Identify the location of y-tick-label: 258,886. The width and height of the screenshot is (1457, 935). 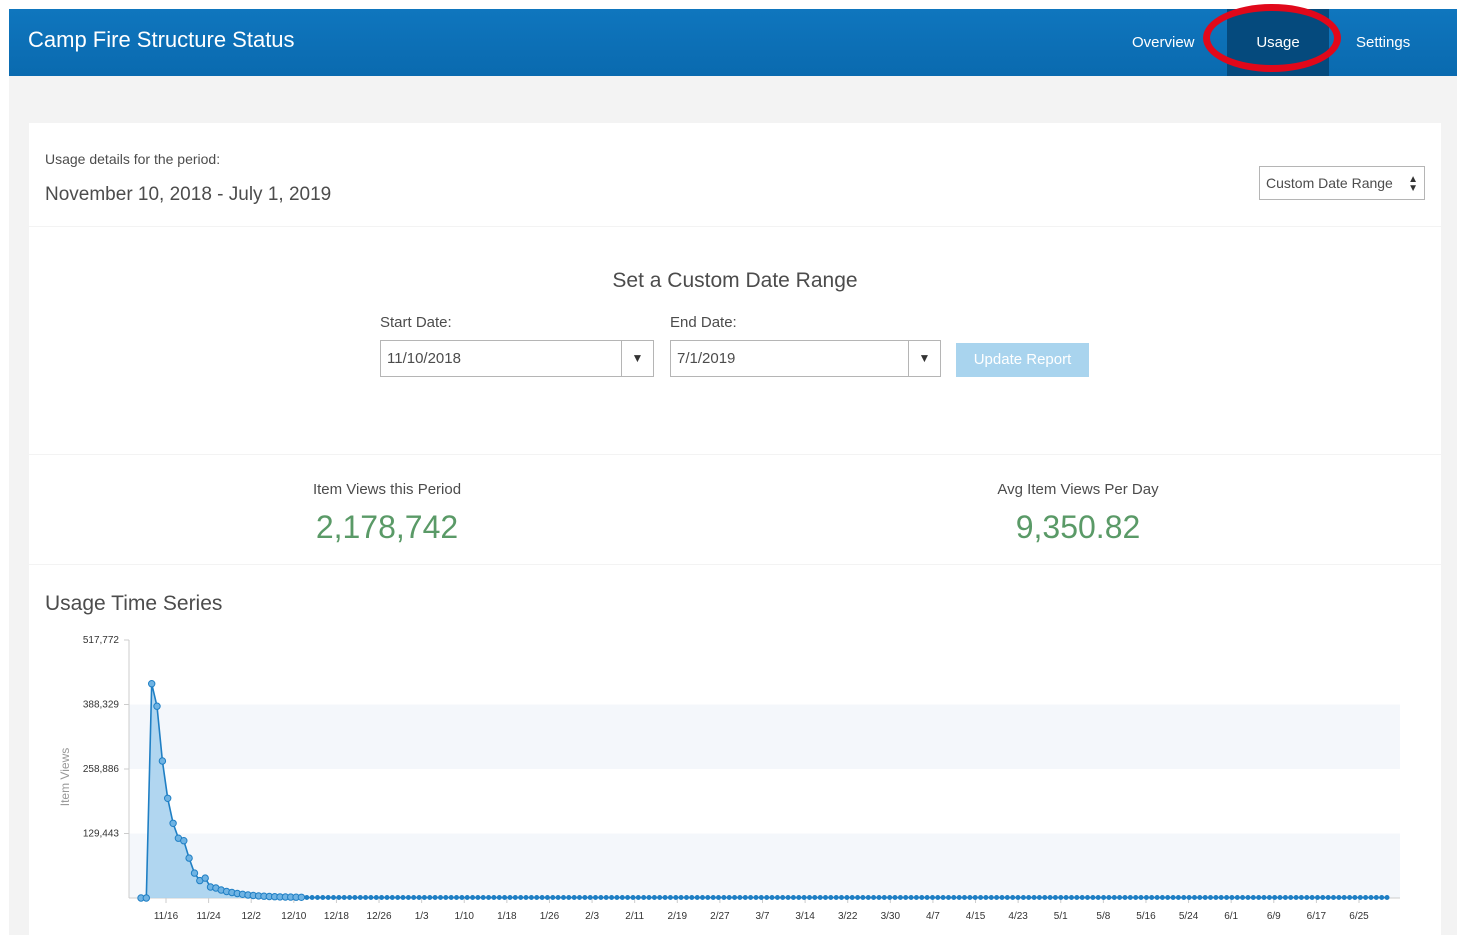
(101, 769).